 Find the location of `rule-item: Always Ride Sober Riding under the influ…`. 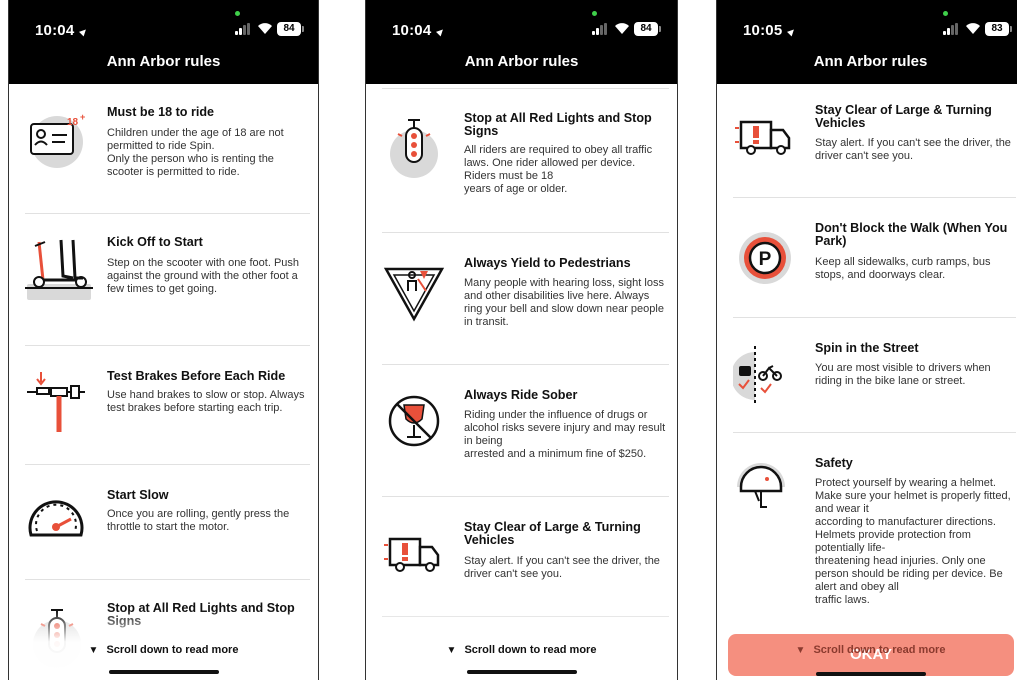

rule-item: Always Ride Sober Riding under the influ… is located at coordinates (525, 431).